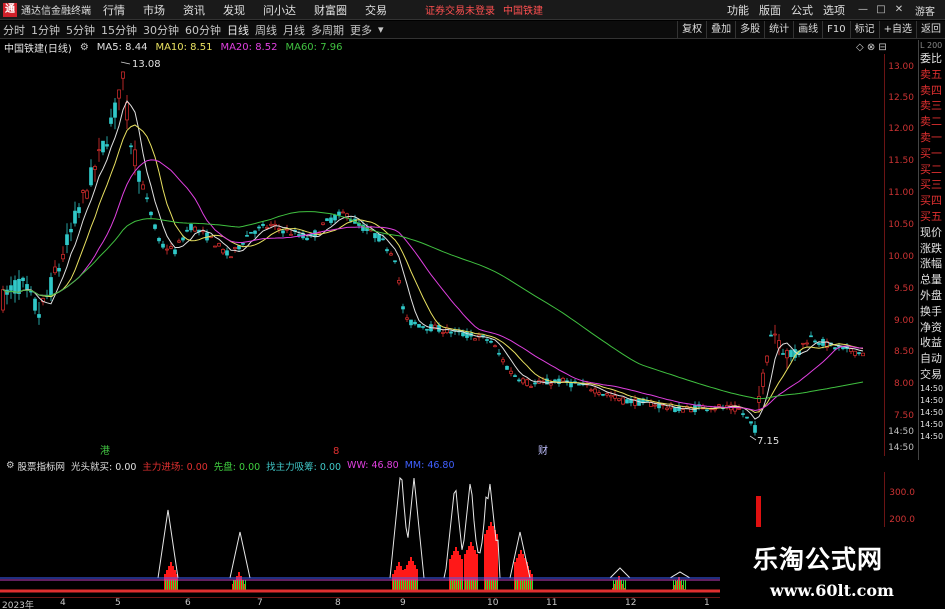  Describe the element at coordinates (38, 49) in the screenshot. I see `chart-title: 中国铁建(日线)` at that location.